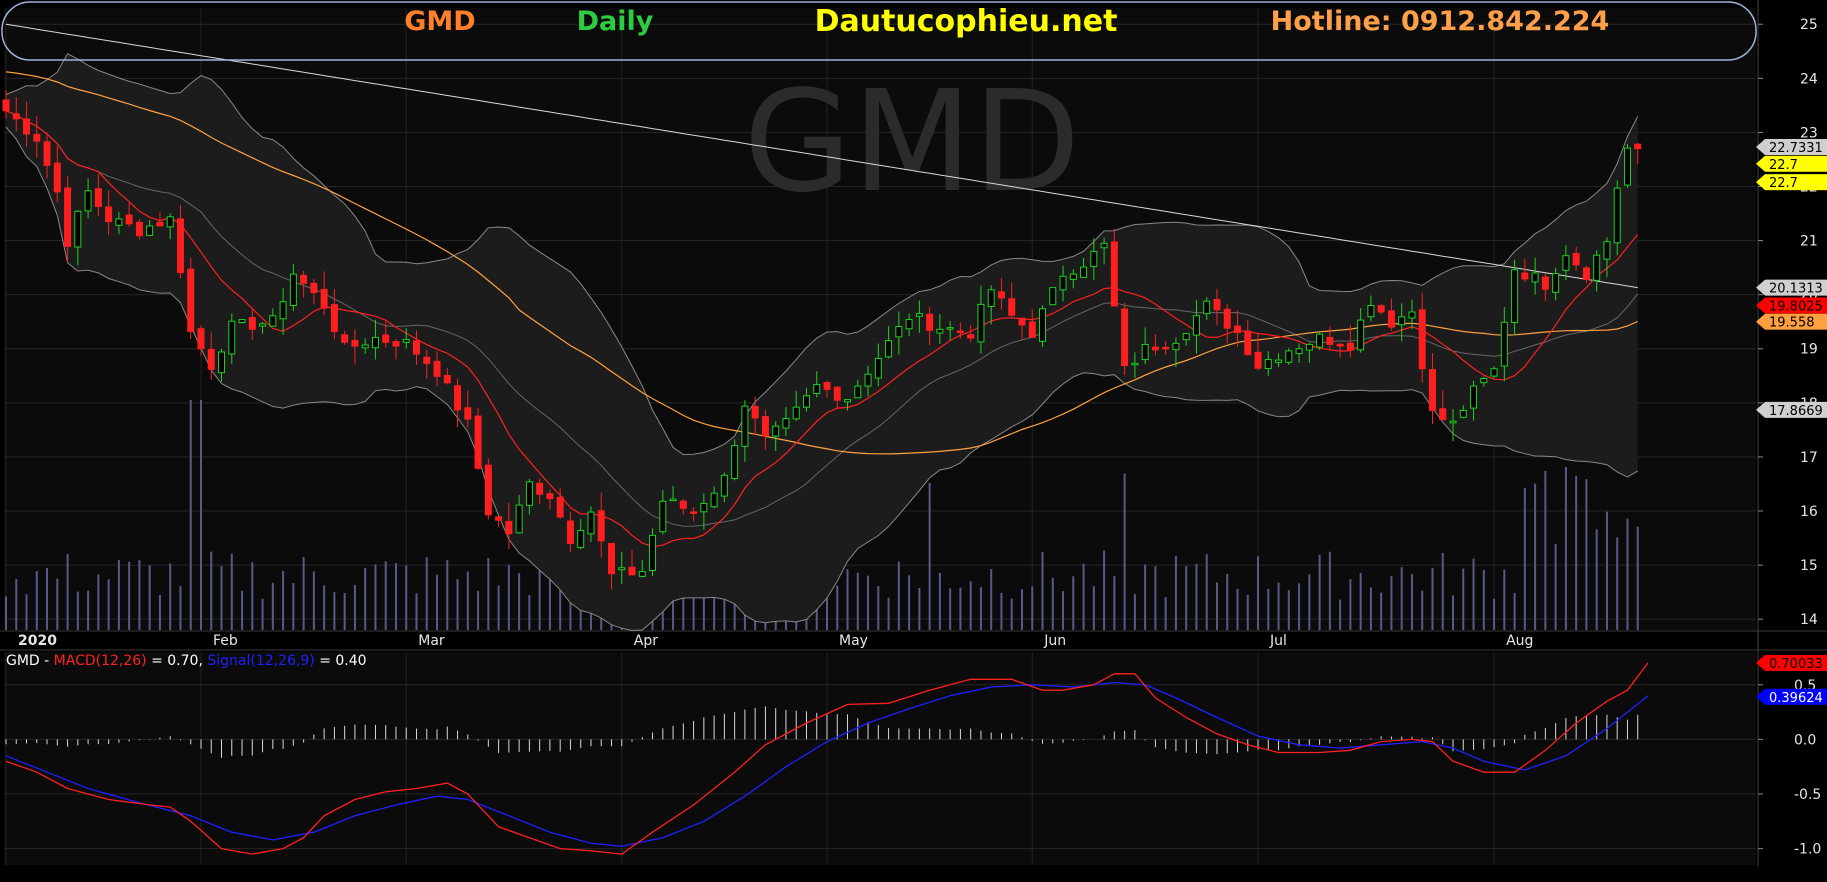 Image resolution: width=1827 pixels, height=882 pixels. I want to click on month-label: Aug, so click(1519, 641).